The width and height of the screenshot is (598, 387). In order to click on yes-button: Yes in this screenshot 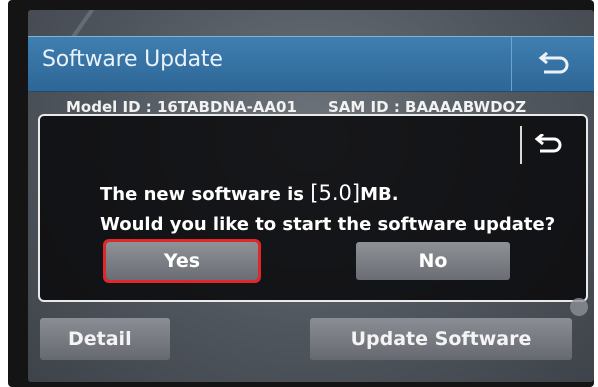, I will do `click(182, 261)`.